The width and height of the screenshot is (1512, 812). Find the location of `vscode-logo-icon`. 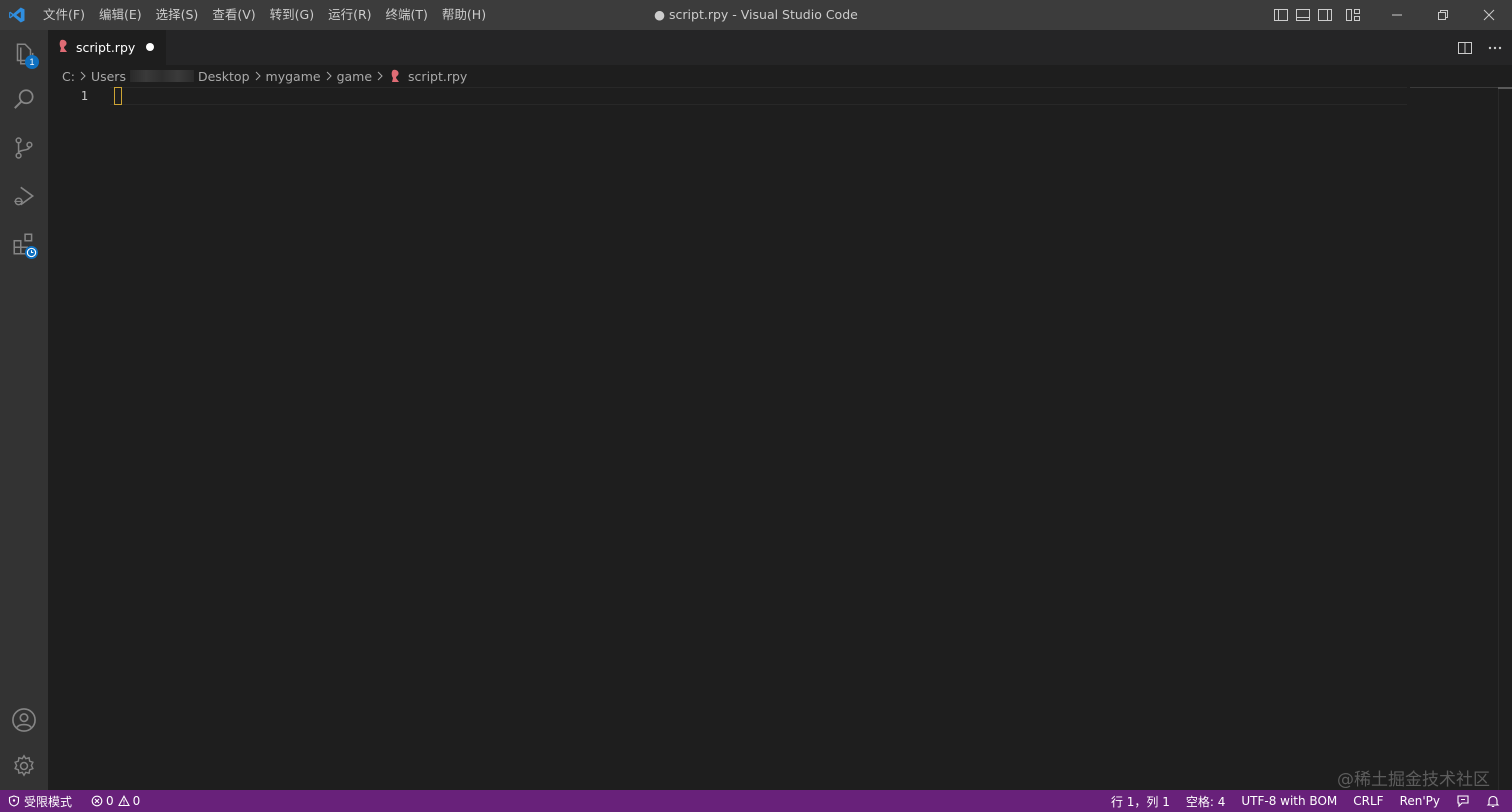

vscode-logo-icon is located at coordinates (17, 15).